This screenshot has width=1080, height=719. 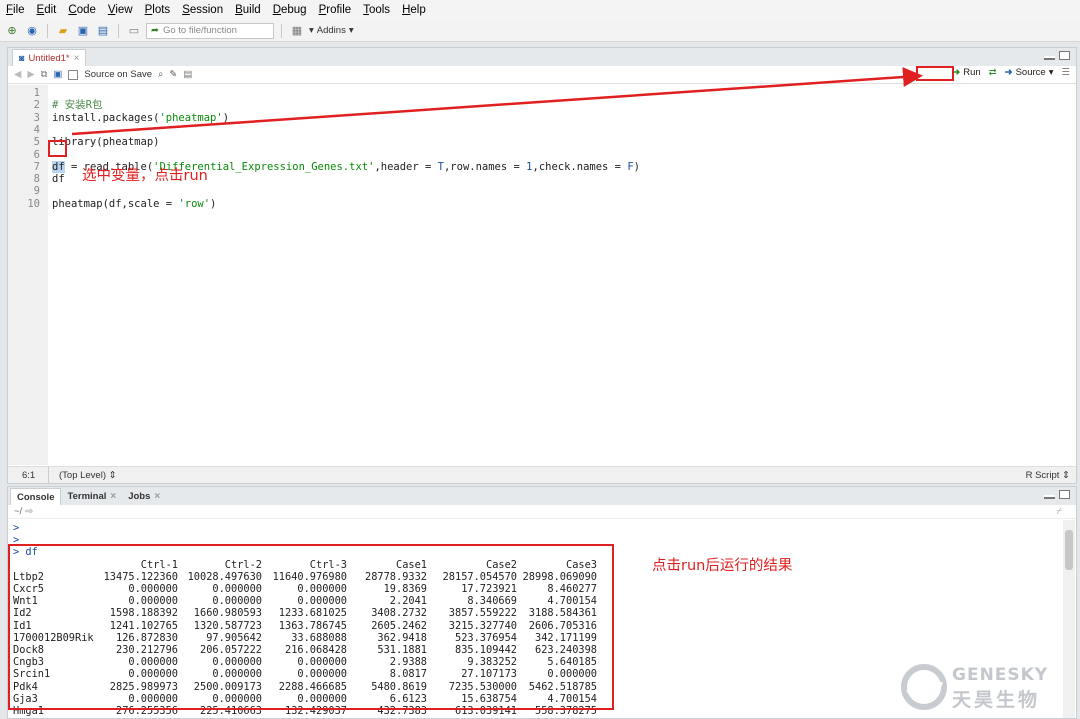 What do you see at coordinates (935, 73) in the screenshot?
I see `run-highlight-box` at bounding box center [935, 73].